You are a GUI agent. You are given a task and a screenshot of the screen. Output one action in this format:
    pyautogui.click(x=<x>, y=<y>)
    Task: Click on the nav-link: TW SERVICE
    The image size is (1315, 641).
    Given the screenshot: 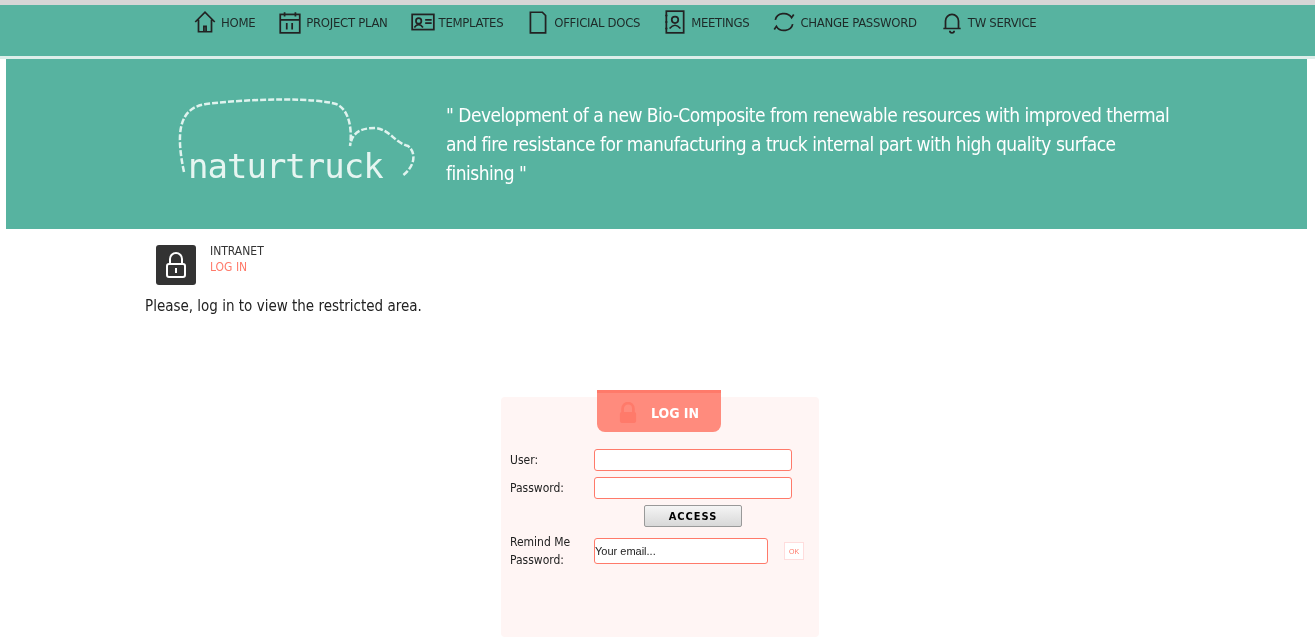 What is the action you would take?
    pyautogui.click(x=987, y=22)
    